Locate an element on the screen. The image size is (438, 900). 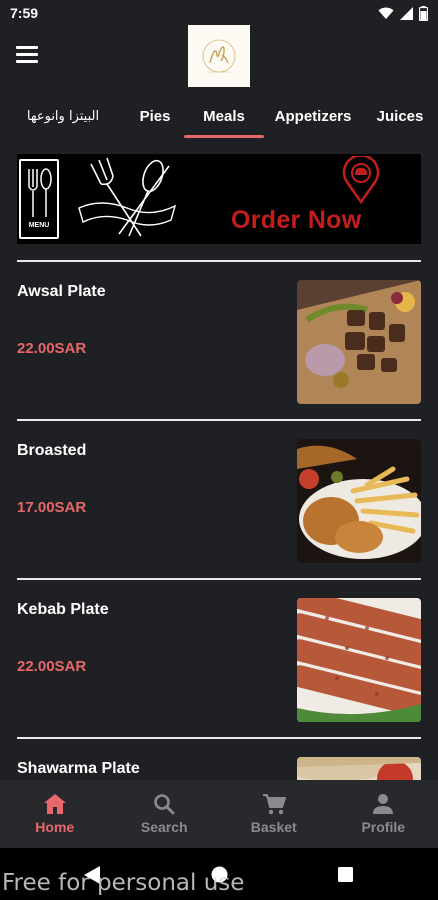
item-name: Broasted is located at coordinates (52, 450).